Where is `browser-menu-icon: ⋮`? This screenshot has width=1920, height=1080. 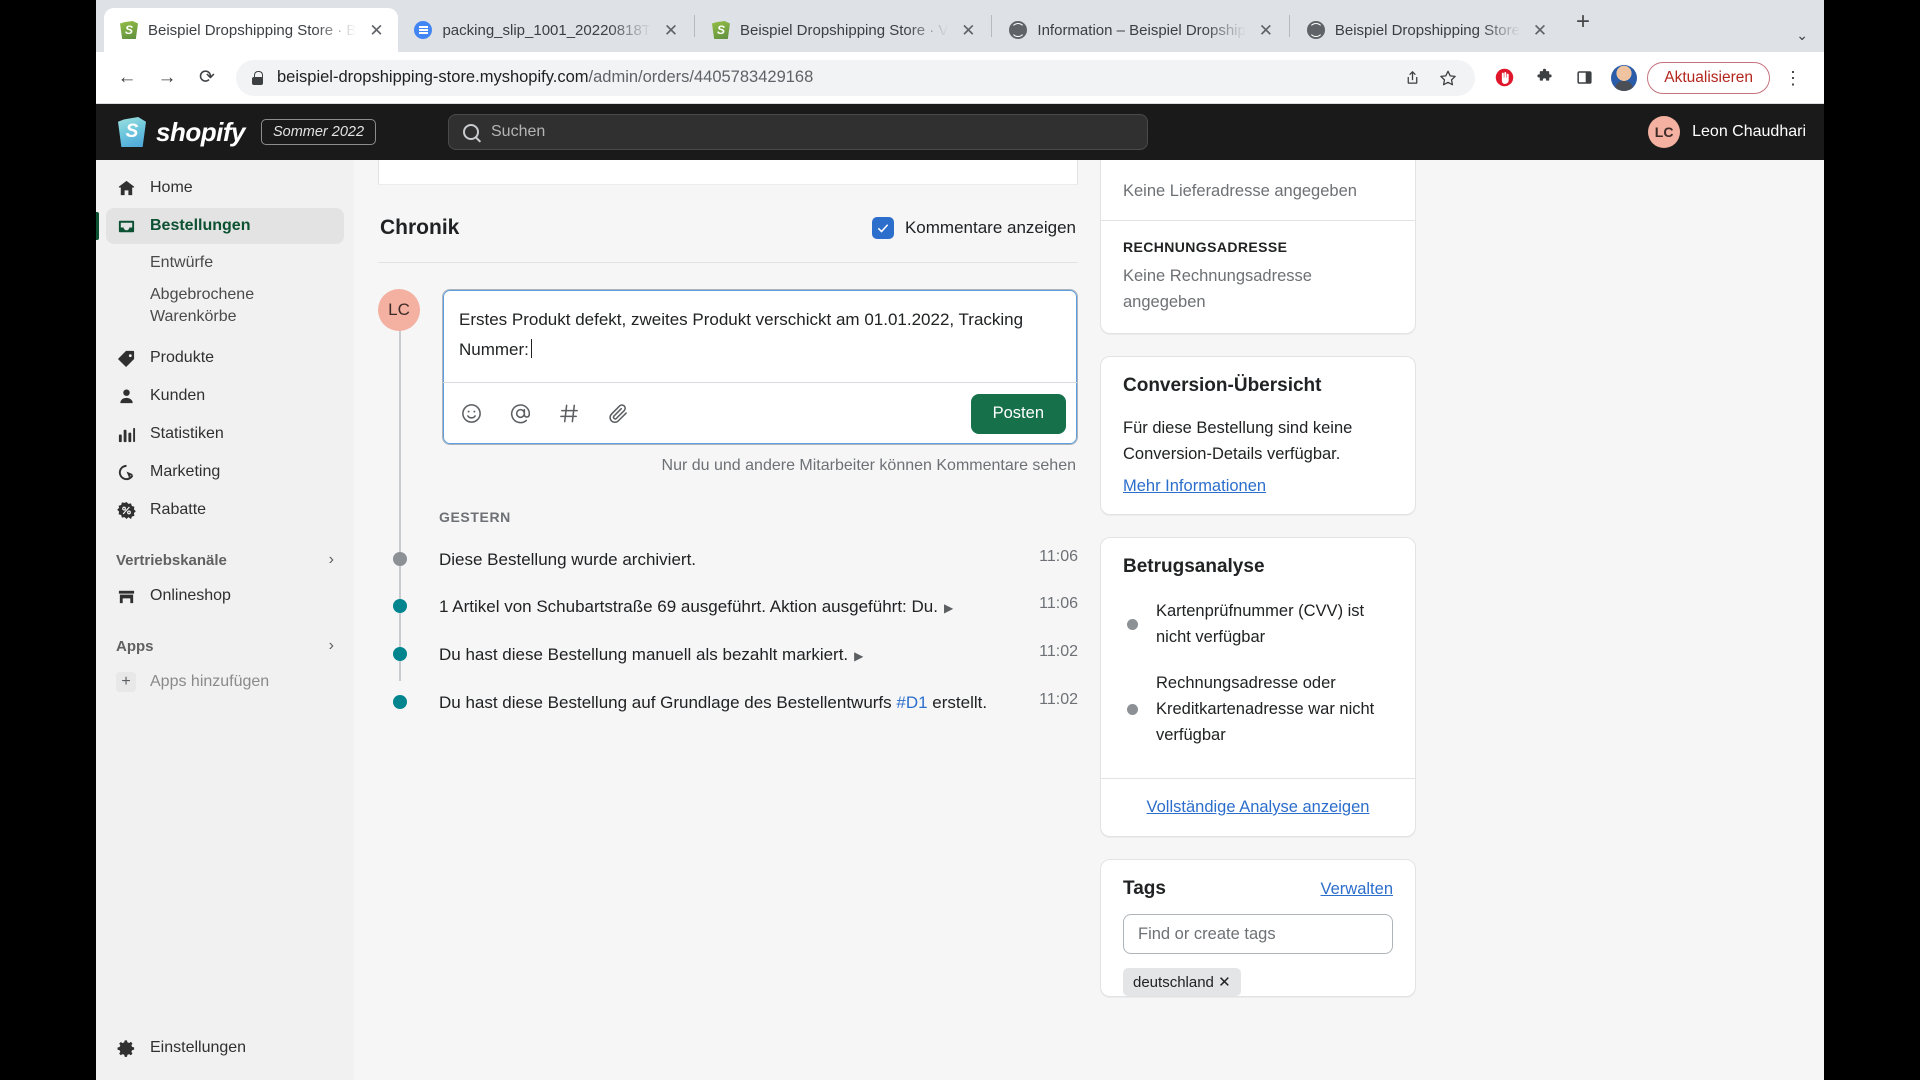
browser-menu-icon: ⋮ is located at coordinates (1793, 78).